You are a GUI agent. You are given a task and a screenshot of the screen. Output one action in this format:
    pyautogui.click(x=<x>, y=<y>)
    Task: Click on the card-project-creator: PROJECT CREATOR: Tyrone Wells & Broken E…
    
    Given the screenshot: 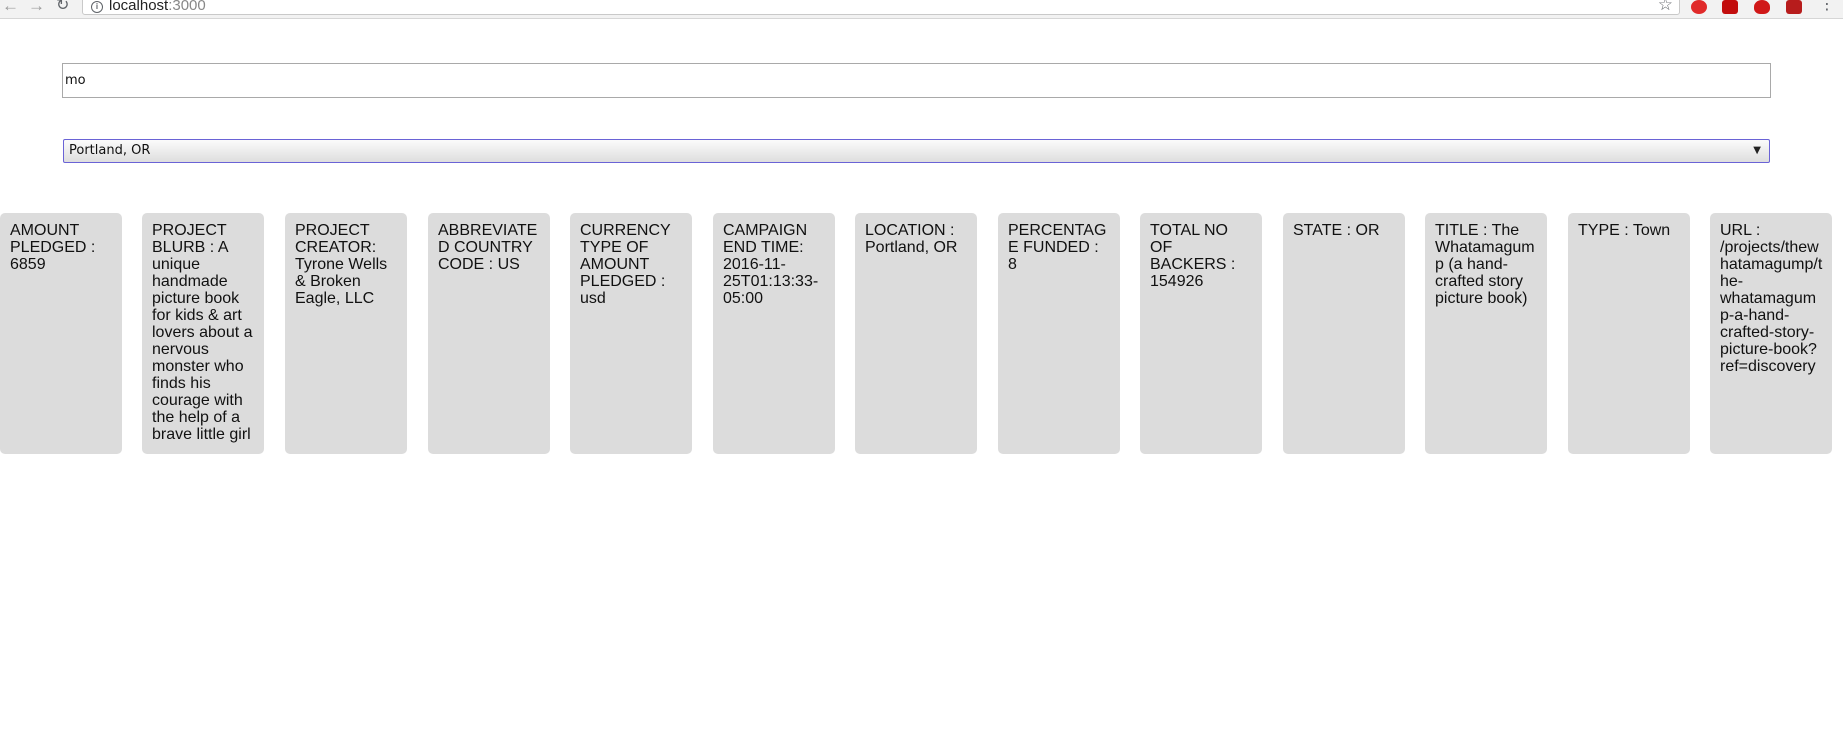 What is the action you would take?
    pyautogui.click(x=346, y=333)
    